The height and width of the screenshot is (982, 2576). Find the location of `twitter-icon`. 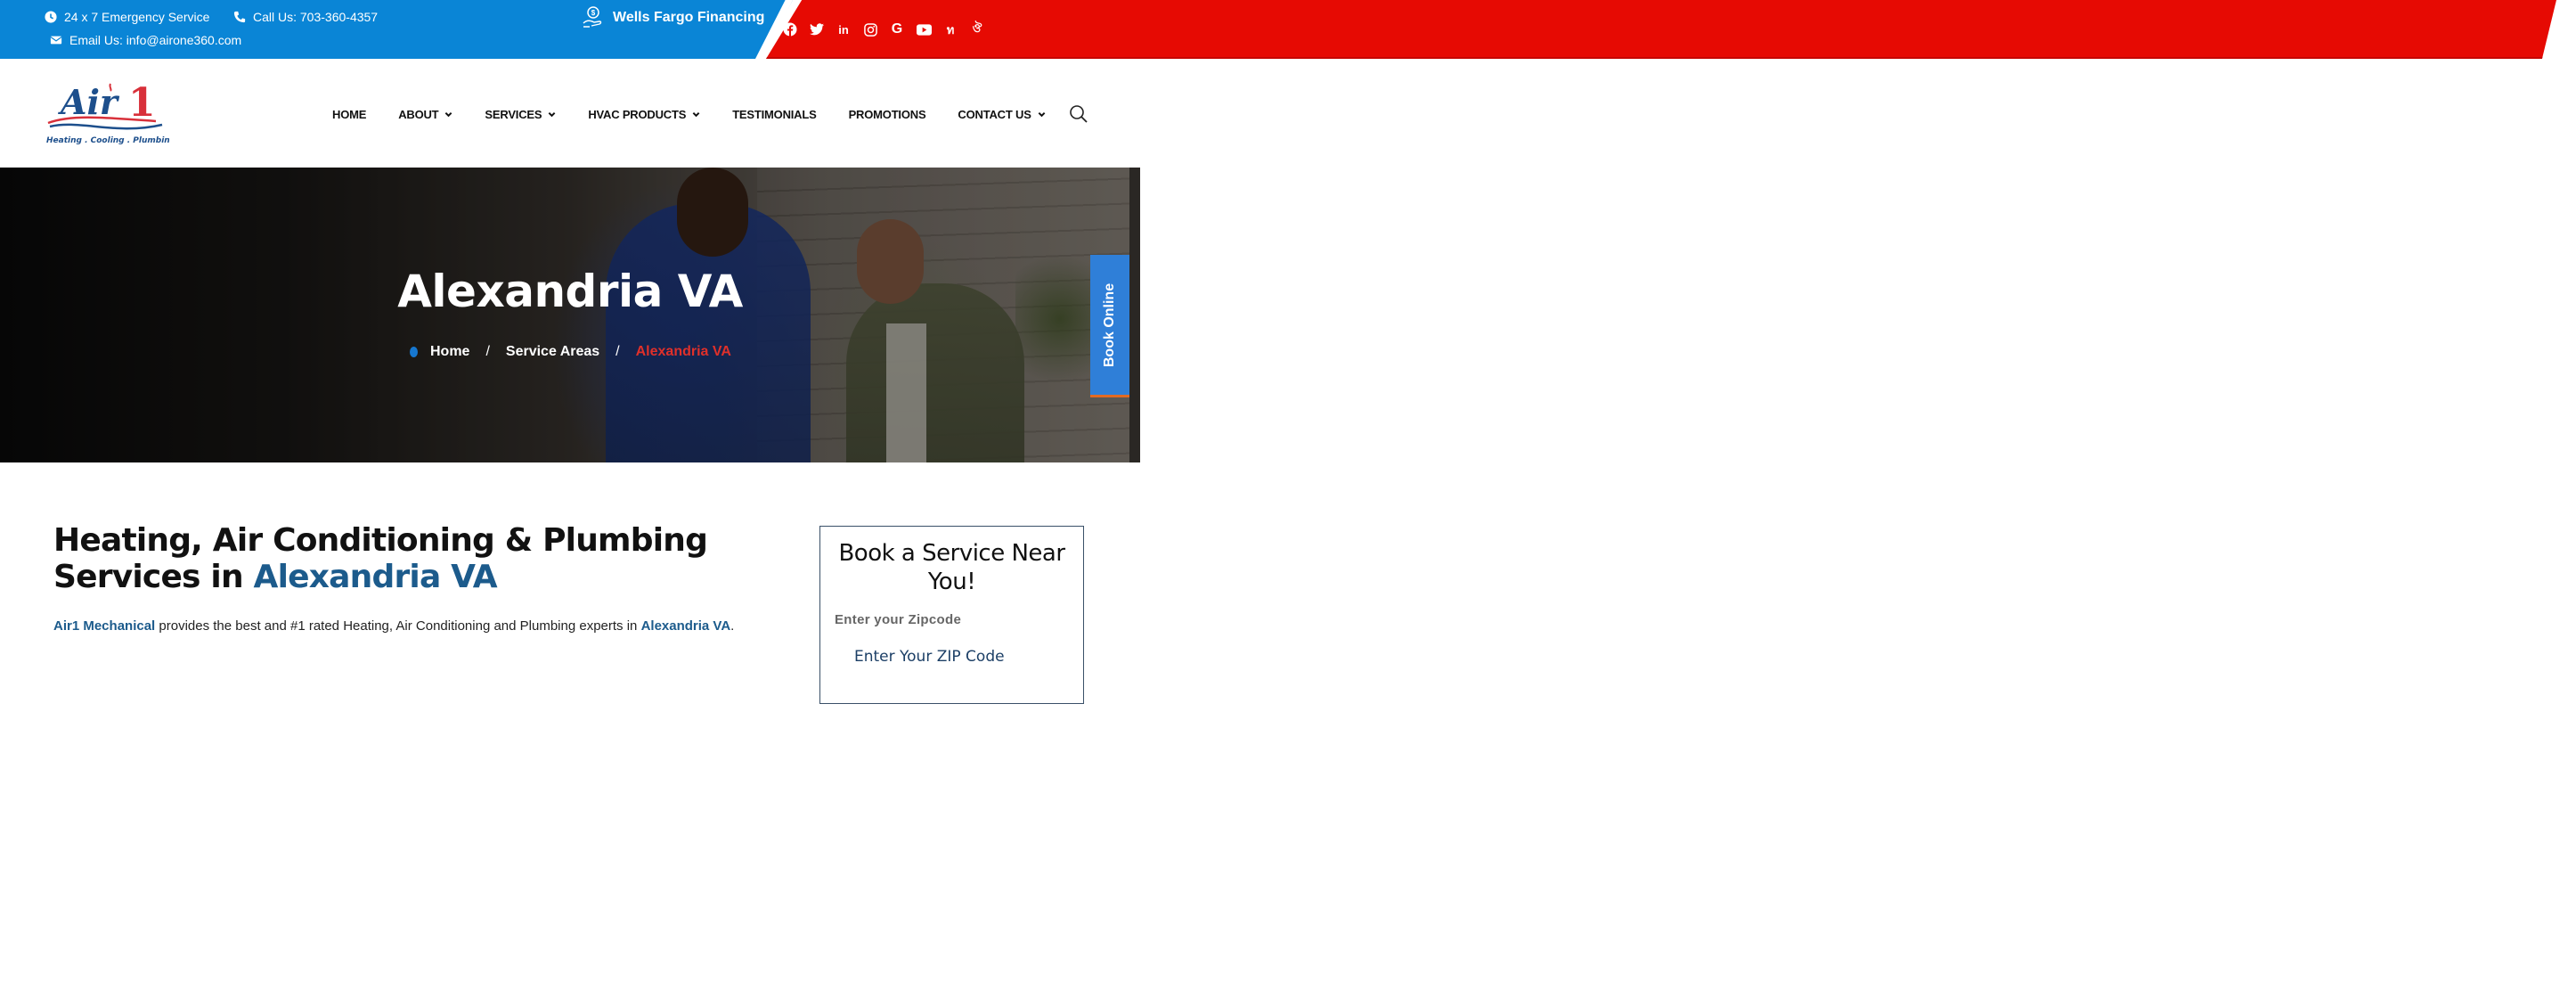

twitter-icon is located at coordinates (817, 29).